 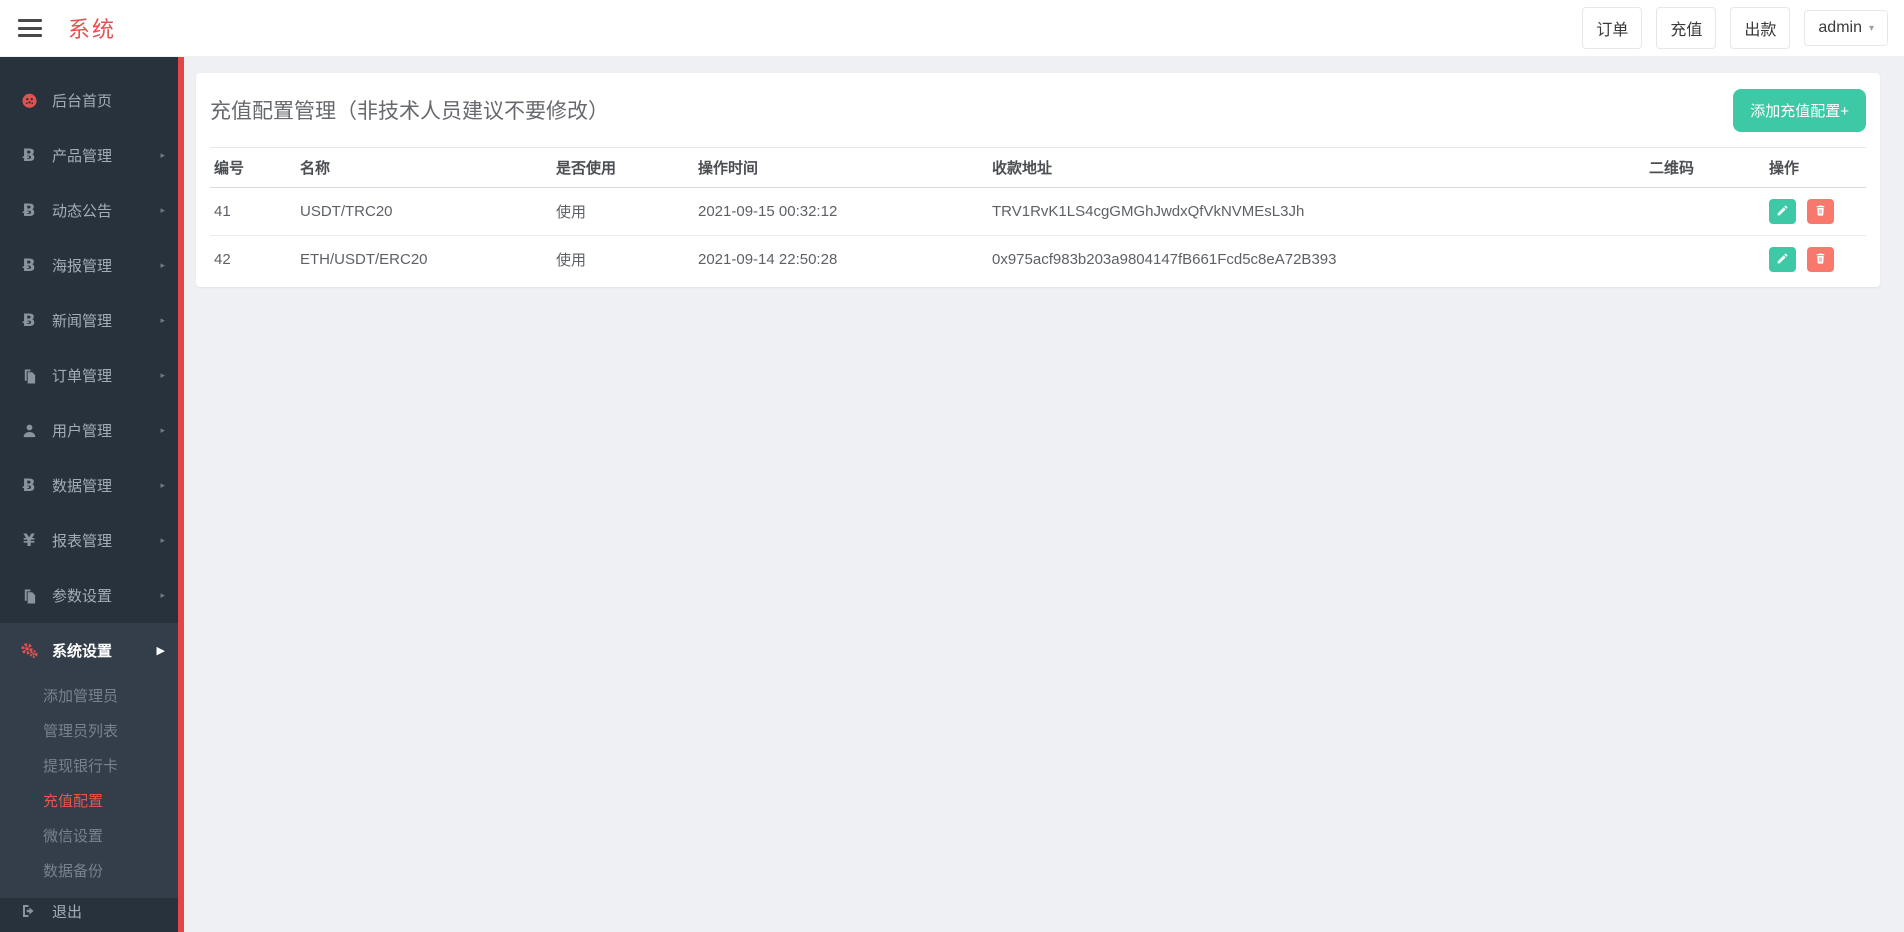 What do you see at coordinates (1686, 28) in the screenshot?
I see `recharge-button: 充值` at bounding box center [1686, 28].